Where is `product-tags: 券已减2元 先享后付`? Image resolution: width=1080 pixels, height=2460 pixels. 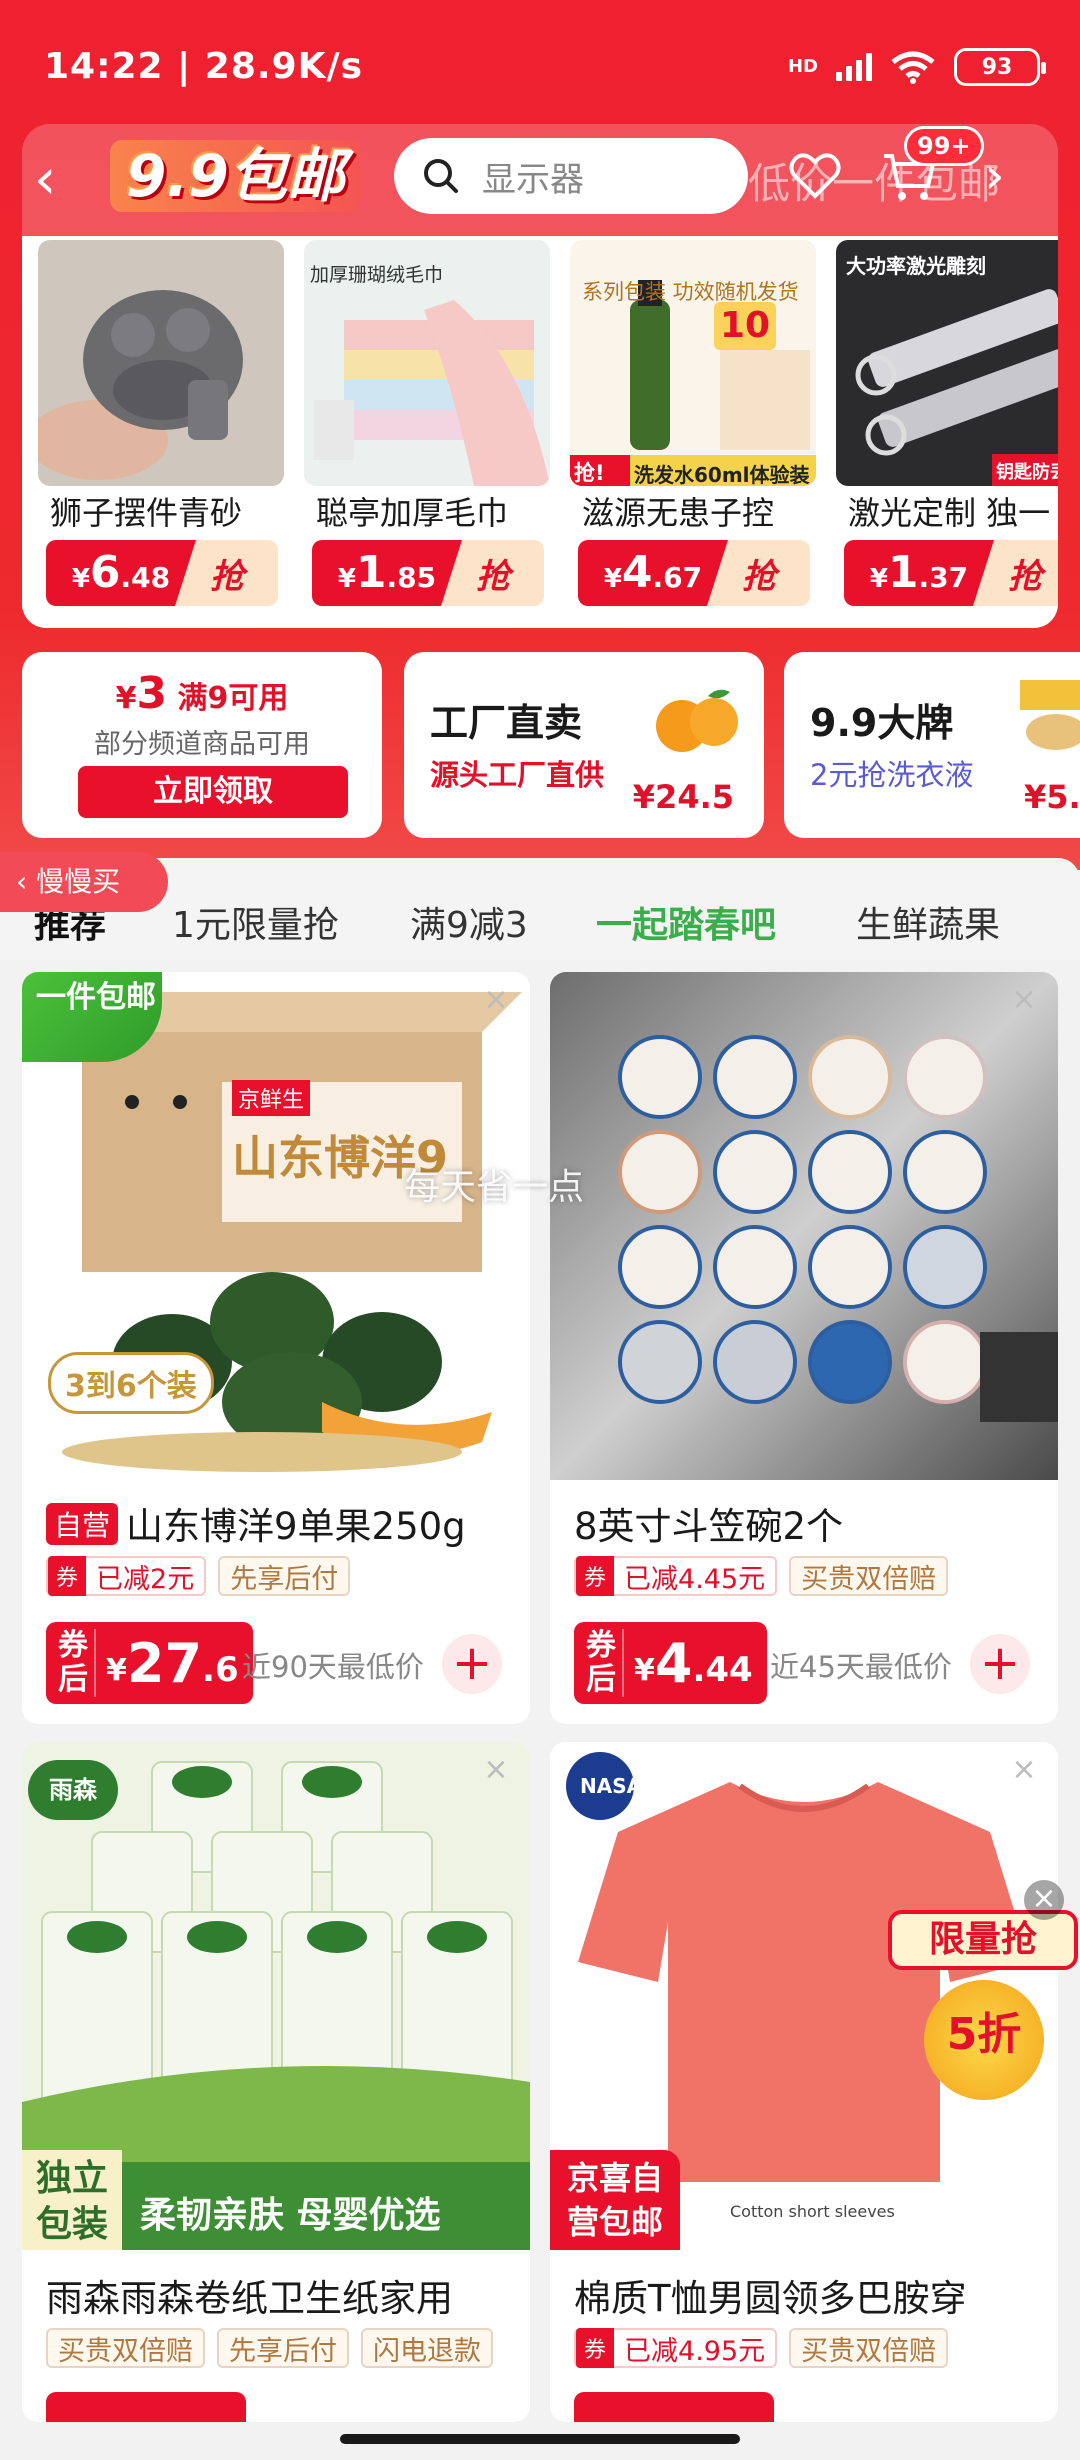 product-tags: 券已减2元 先享后付 is located at coordinates (198, 1576).